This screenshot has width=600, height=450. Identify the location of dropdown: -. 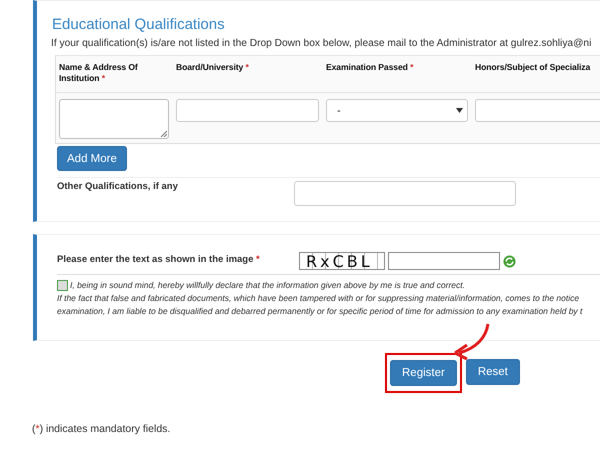
(397, 110).